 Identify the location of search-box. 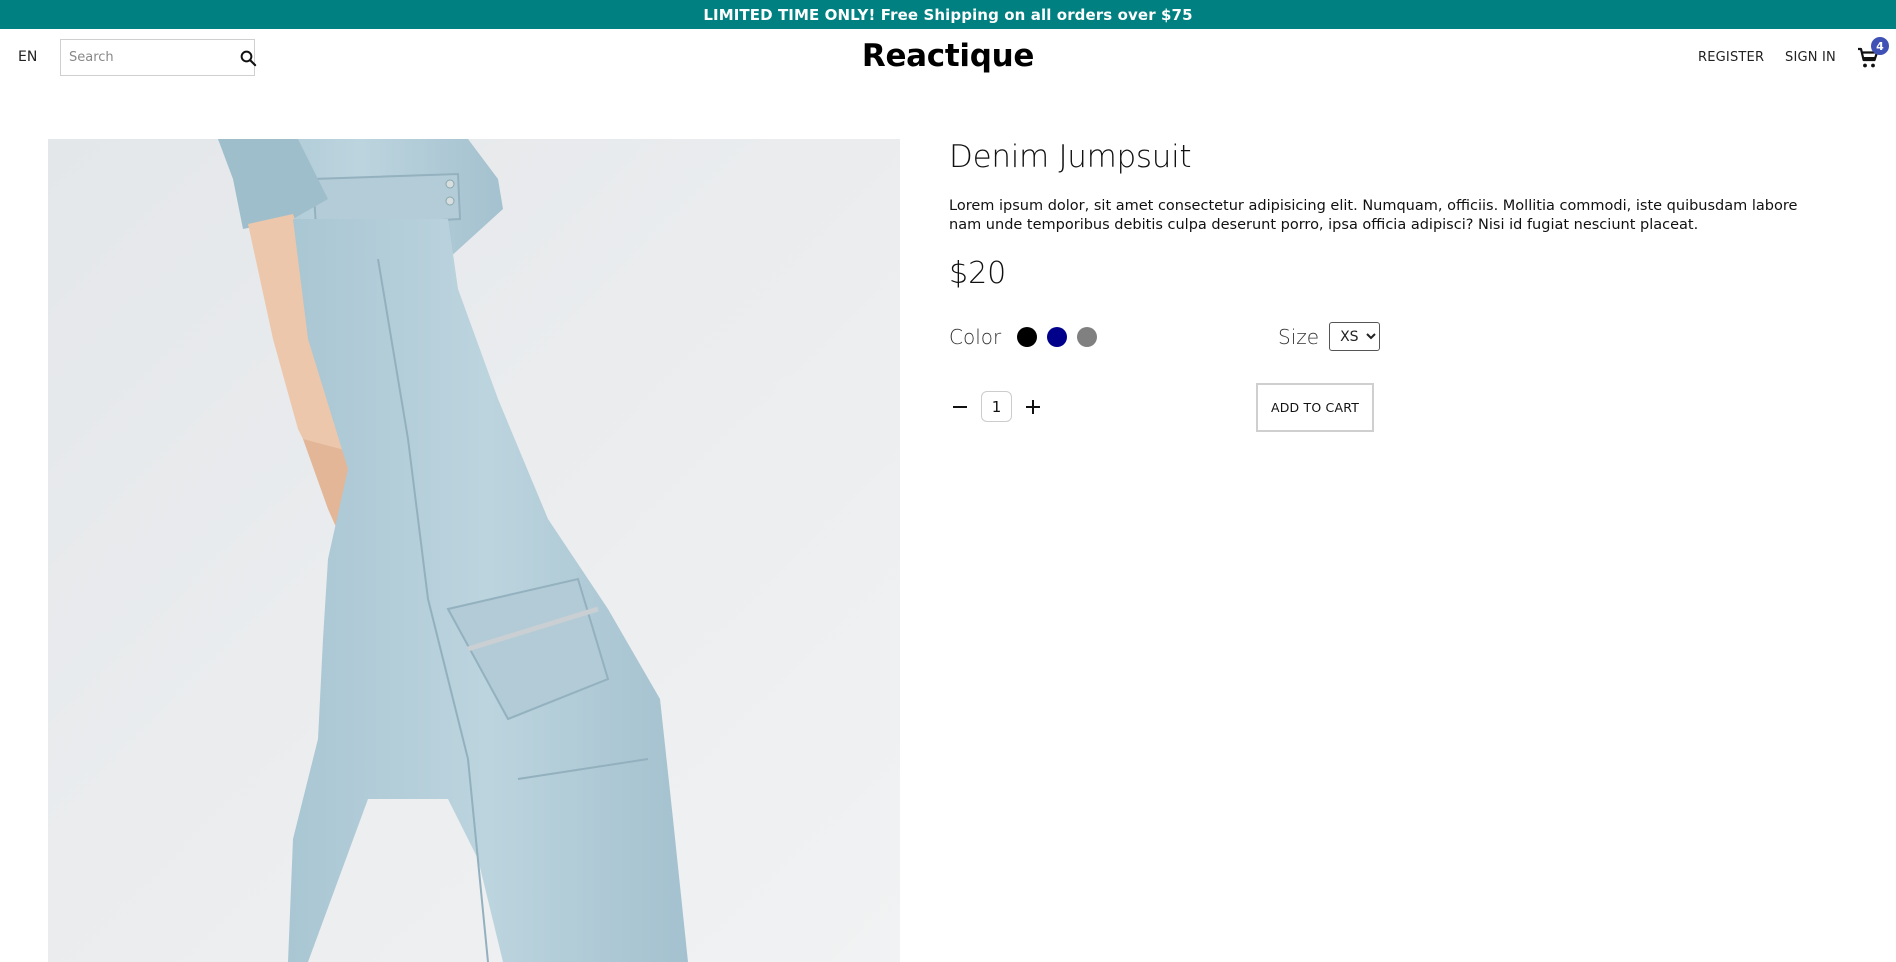
(158, 57).